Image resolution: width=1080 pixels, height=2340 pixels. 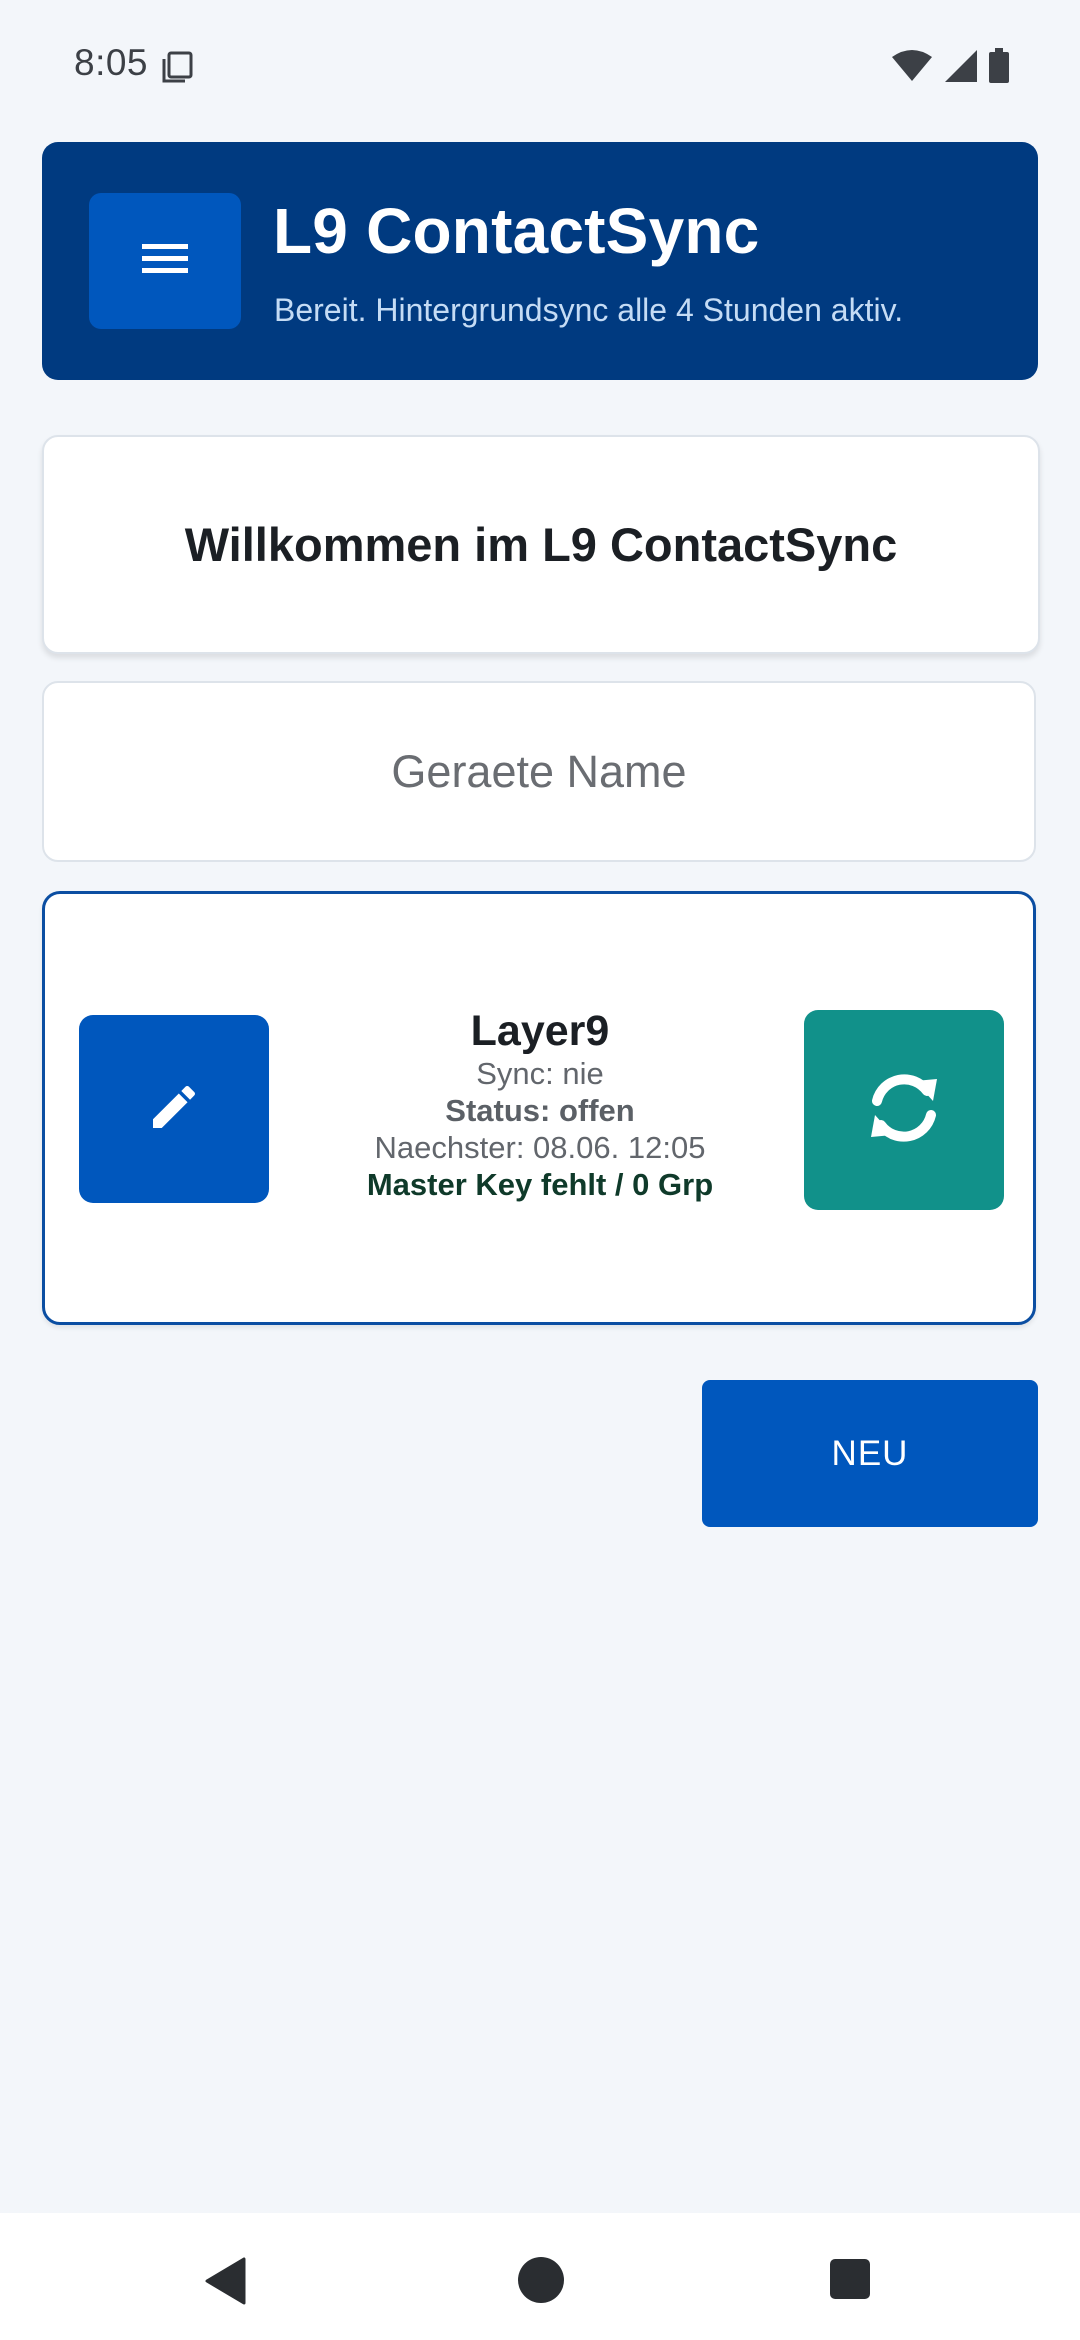 I want to click on welcome-text: Willkommen im L9 ContactSync, so click(x=541, y=544).